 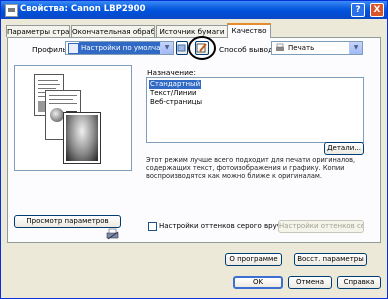 What do you see at coordinates (330, 259) in the screenshot?
I see `restore-defaults-button: Восст. параметры` at bounding box center [330, 259].